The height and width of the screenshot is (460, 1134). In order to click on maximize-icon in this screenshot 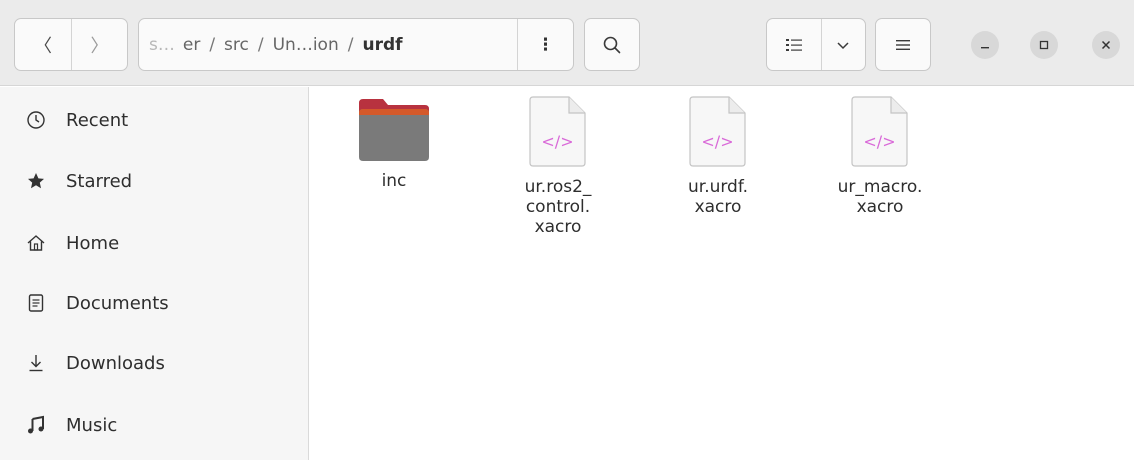, I will do `click(1044, 45)`.